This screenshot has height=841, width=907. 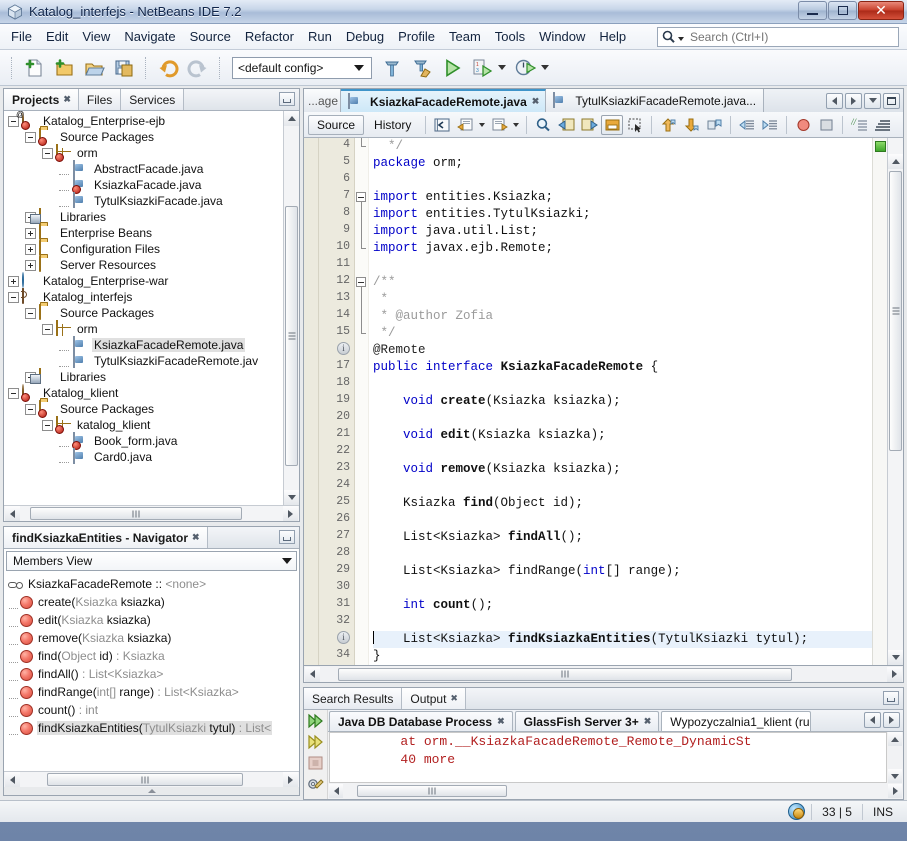 I want to click on navigator-horizontal-scrollbar, so click(x=151, y=779).